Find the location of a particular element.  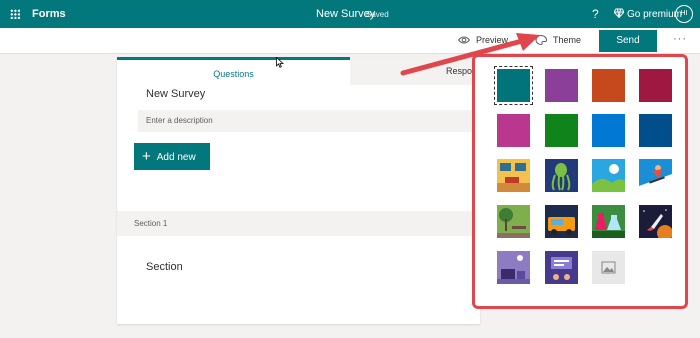

go-premium-button: Go premium is located at coordinates (648, 14).